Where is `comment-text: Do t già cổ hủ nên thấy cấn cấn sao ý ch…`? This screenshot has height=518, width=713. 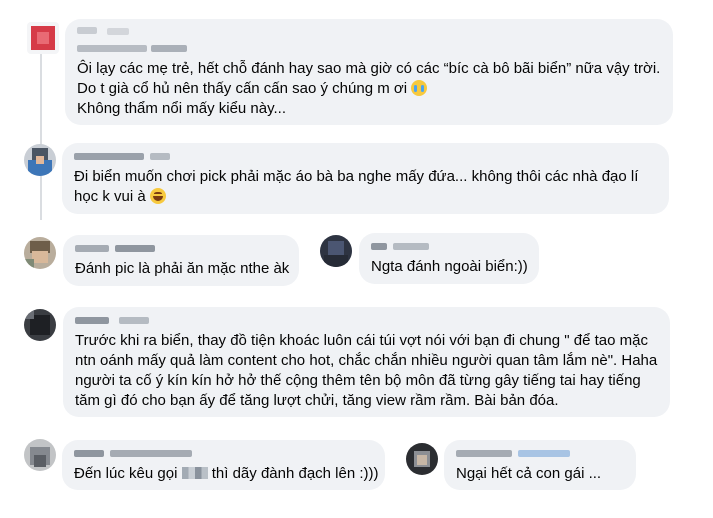 comment-text: Do t già cổ hủ nên thấy cấn cấn sao ý ch… is located at coordinates (252, 89).